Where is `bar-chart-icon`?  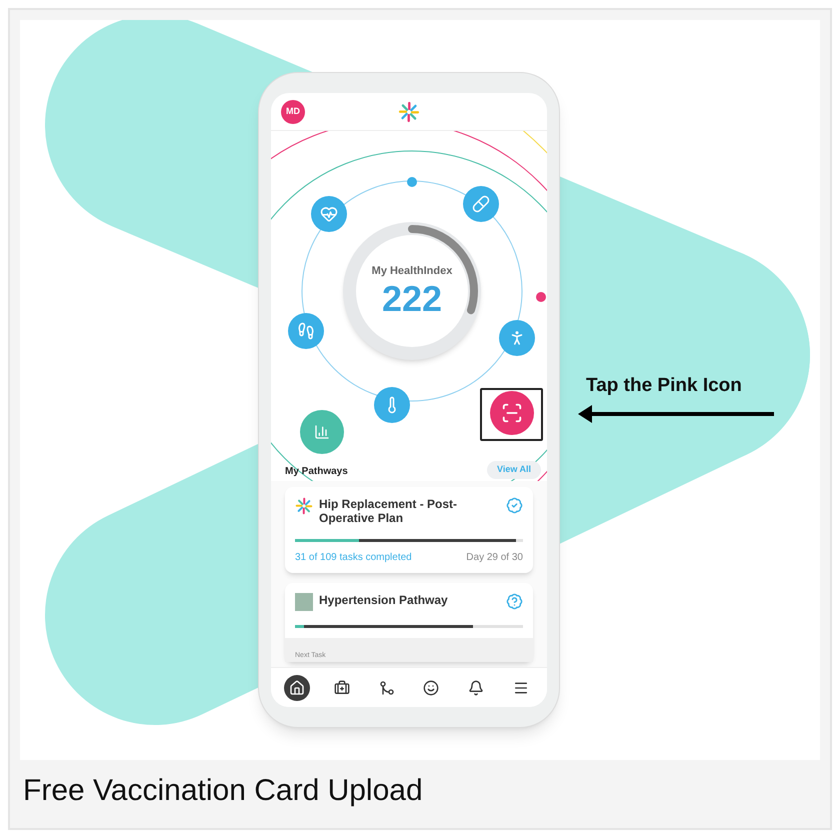 bar-chart-icon is located at coordinates (322, 432).